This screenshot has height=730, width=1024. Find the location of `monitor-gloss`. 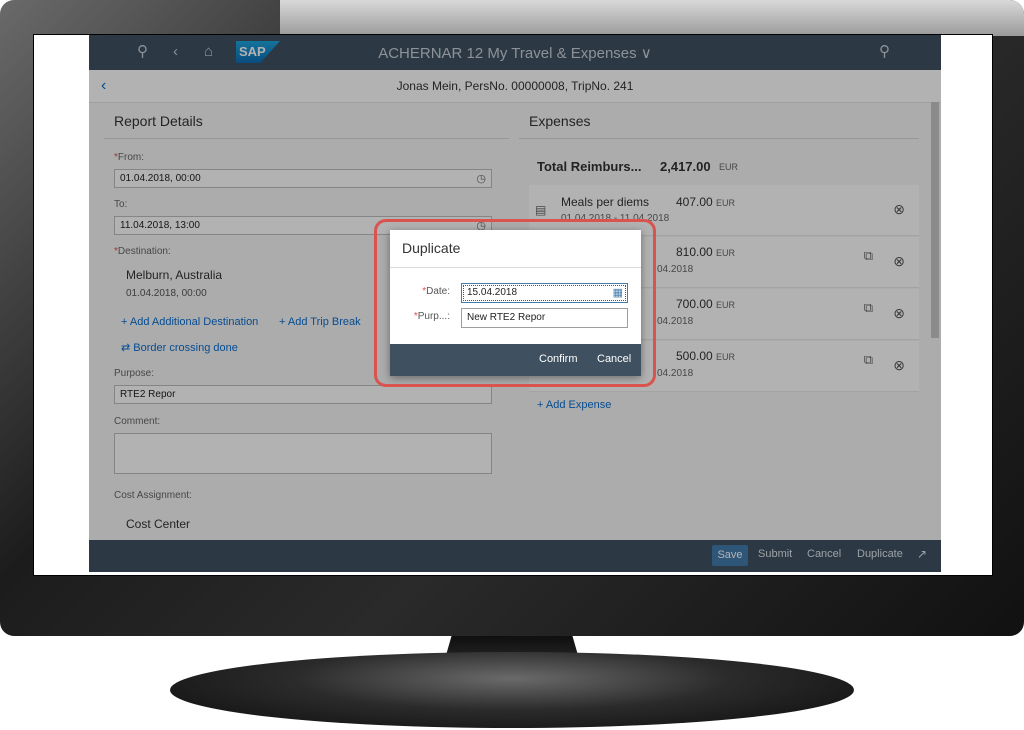

monitor-gloss is located at coordinates (652, 18).